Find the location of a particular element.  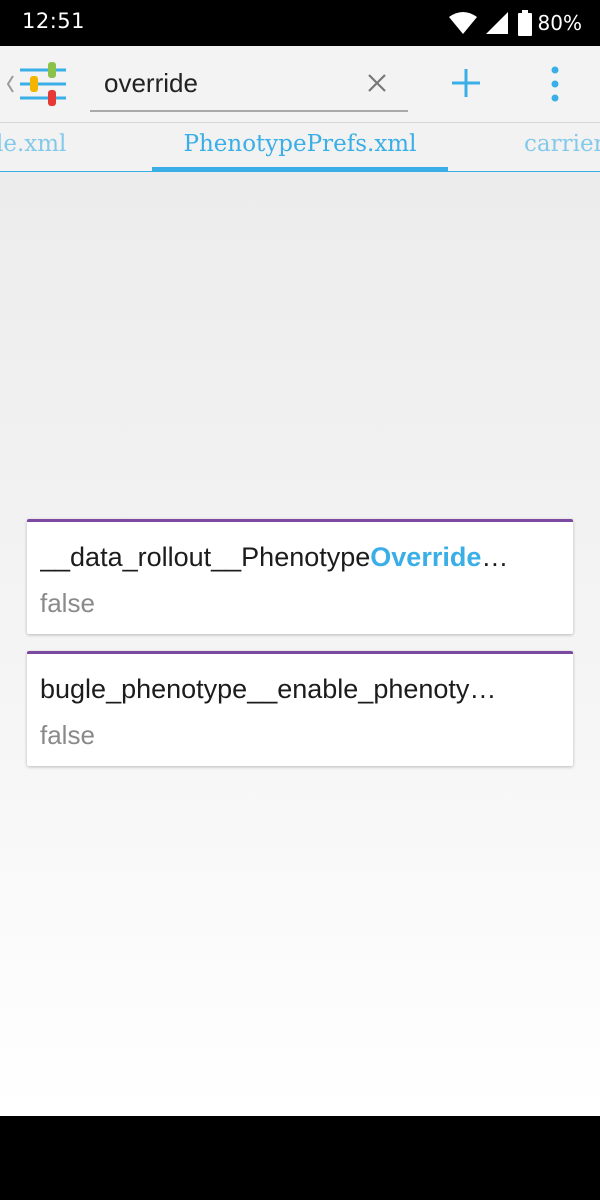

search-box is located at coordinates (249, 86).